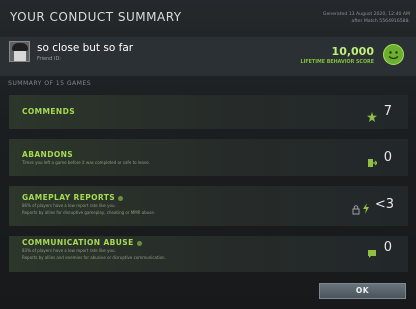 This screenshot has height=309, width=416. Describe the element at coordinates (362, 291) in the screenshot. I see `ok-button: OK` at that location.